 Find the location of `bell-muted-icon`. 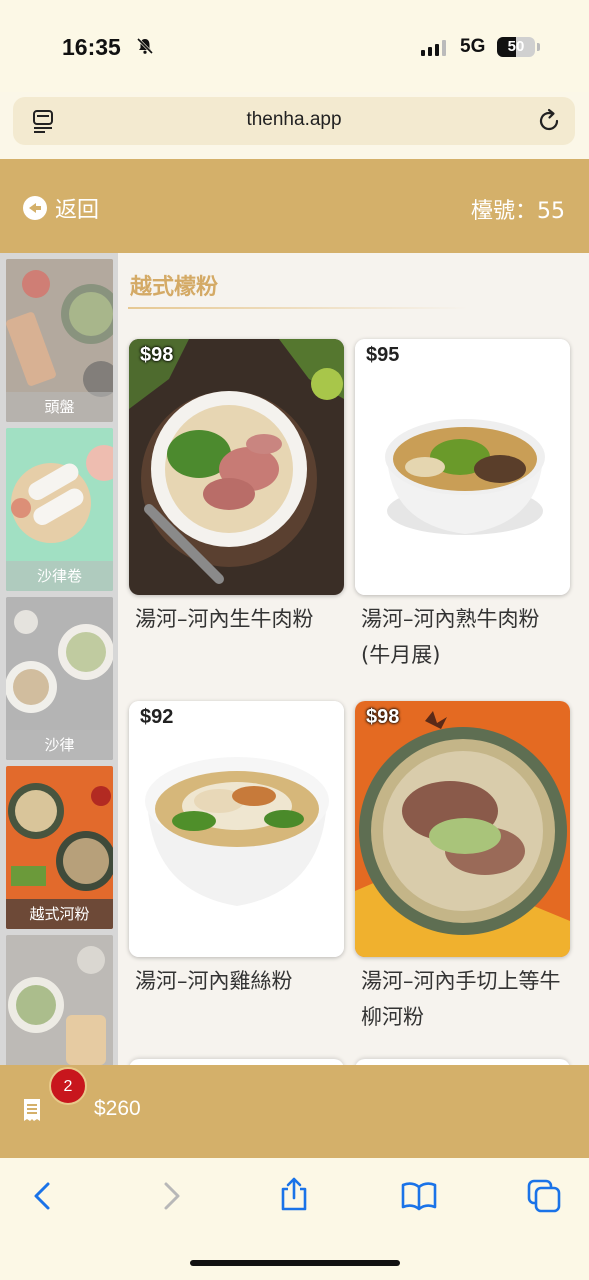

bell-muted-icon is located at coordinates (145, 46).